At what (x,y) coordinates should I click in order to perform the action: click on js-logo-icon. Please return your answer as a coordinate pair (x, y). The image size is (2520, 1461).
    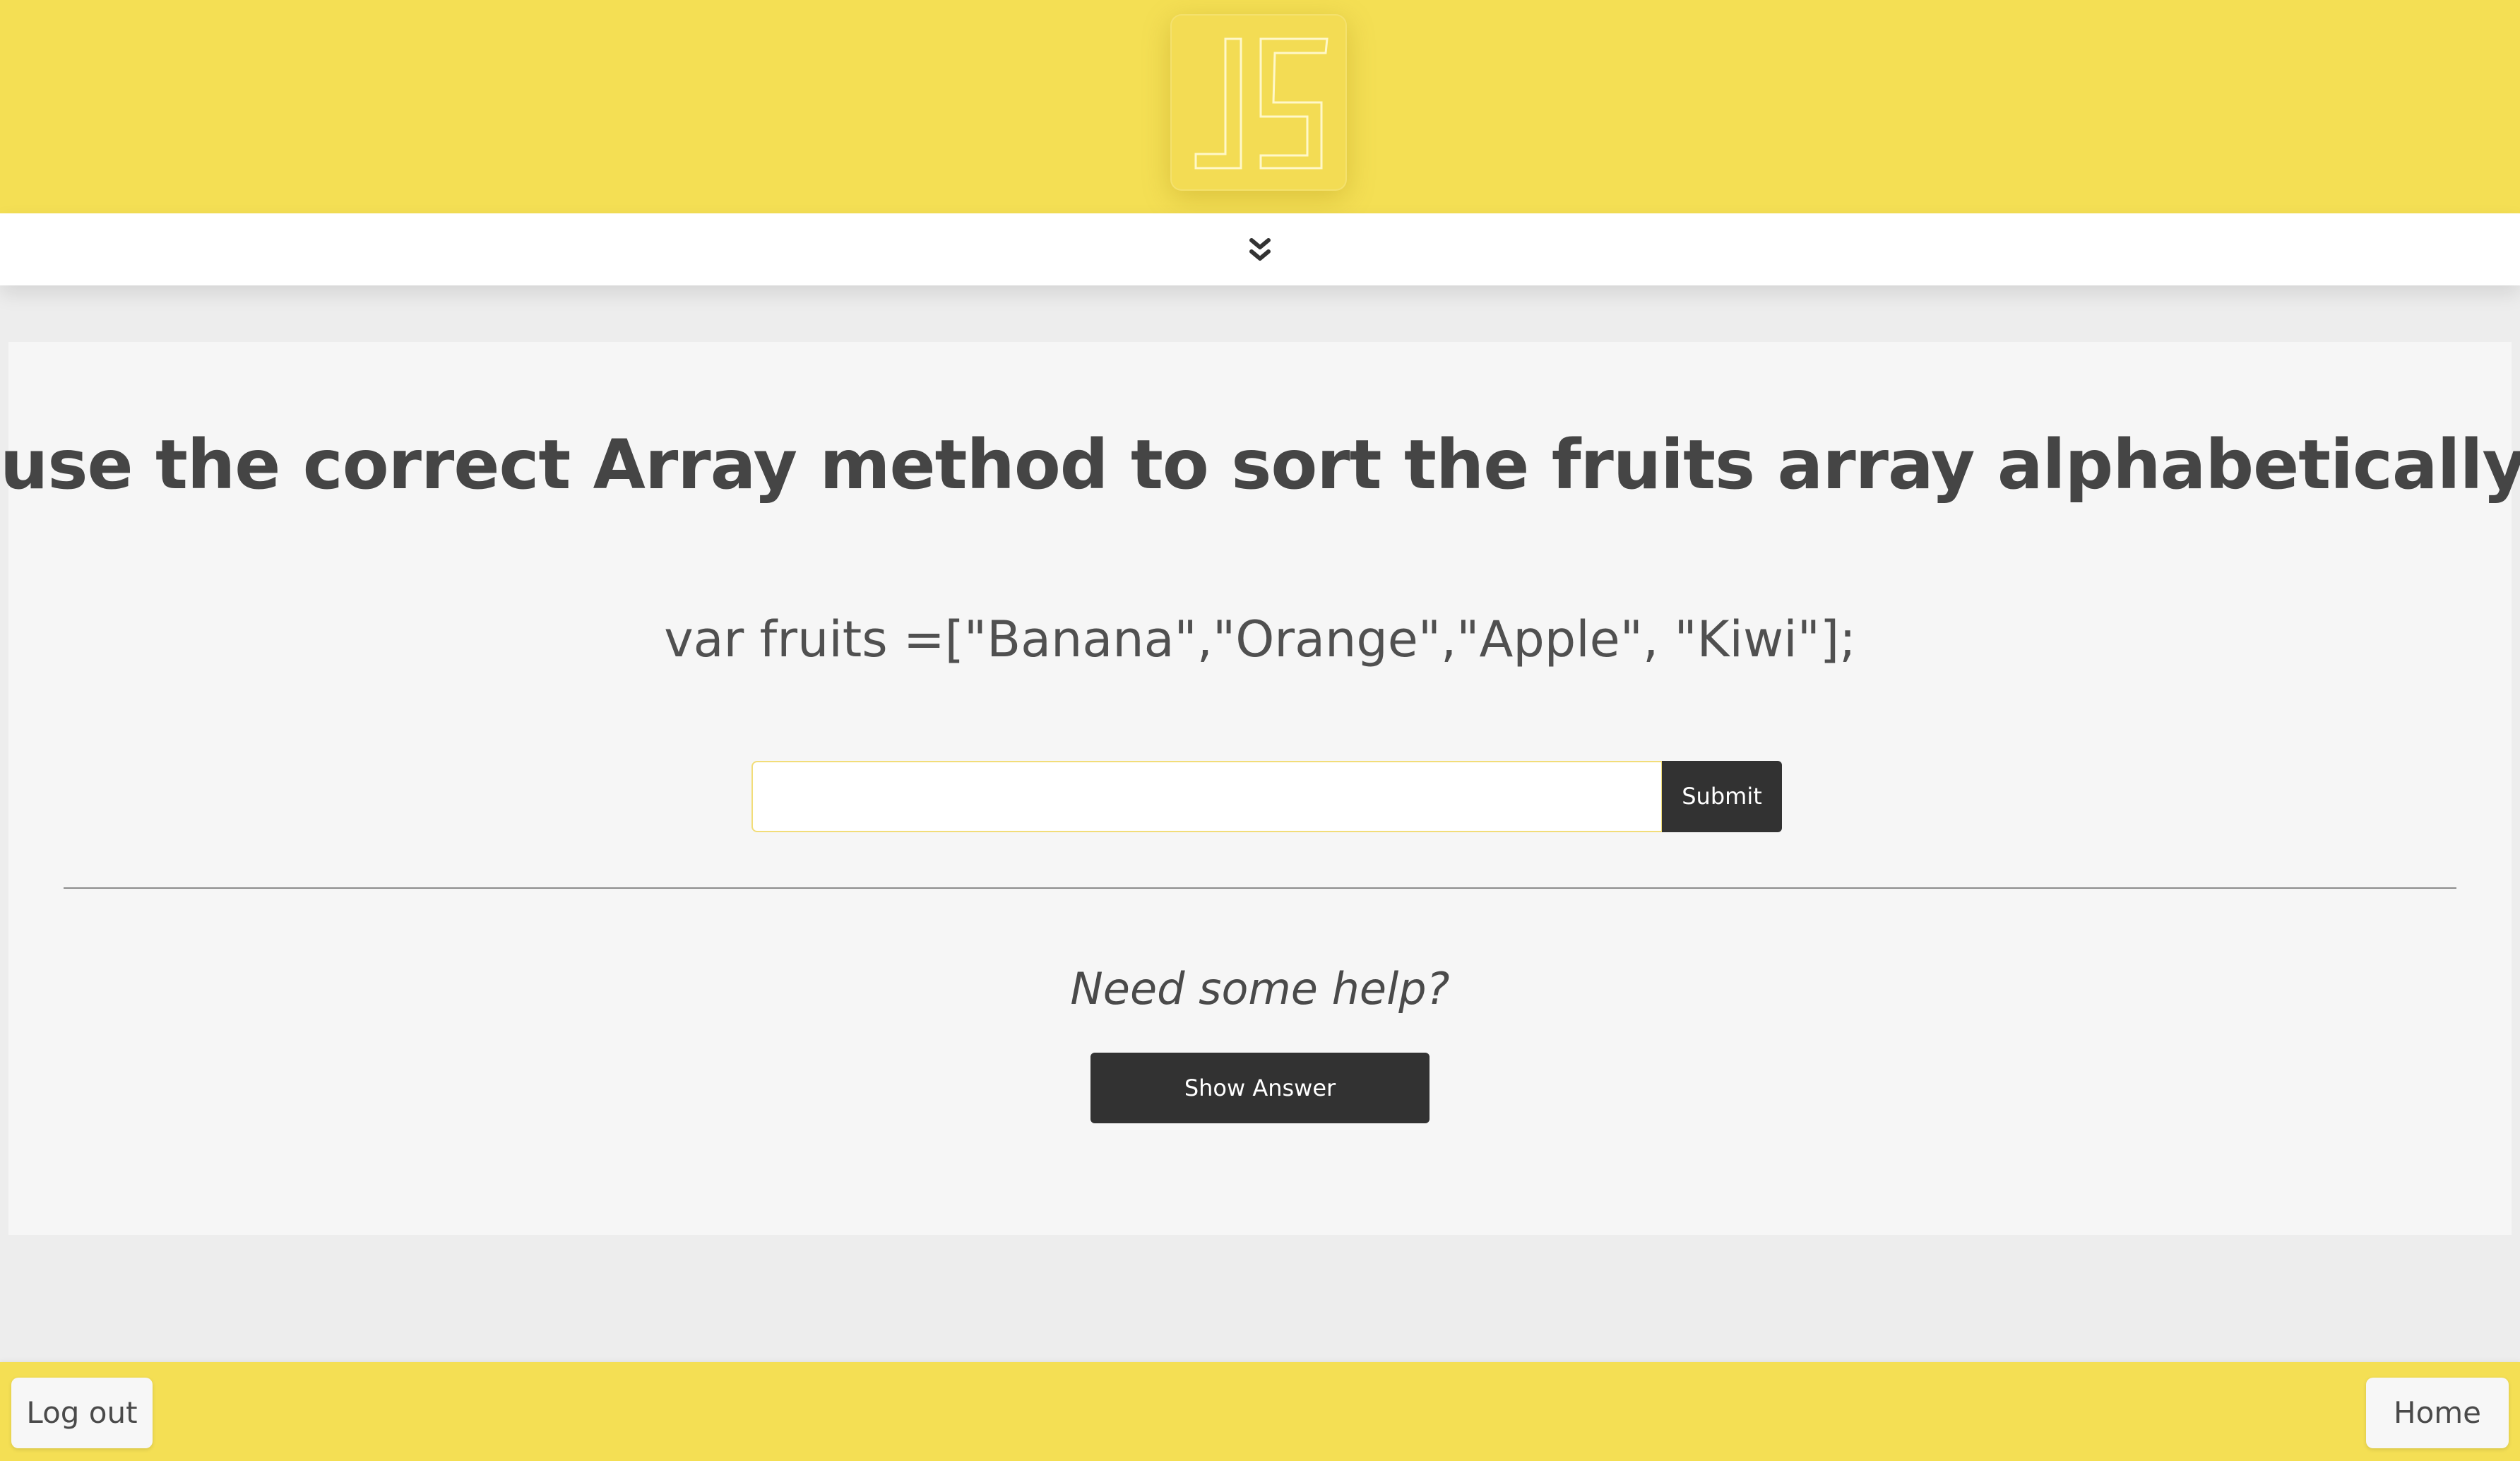
    Looking at the image, I should click on (1261, 103).